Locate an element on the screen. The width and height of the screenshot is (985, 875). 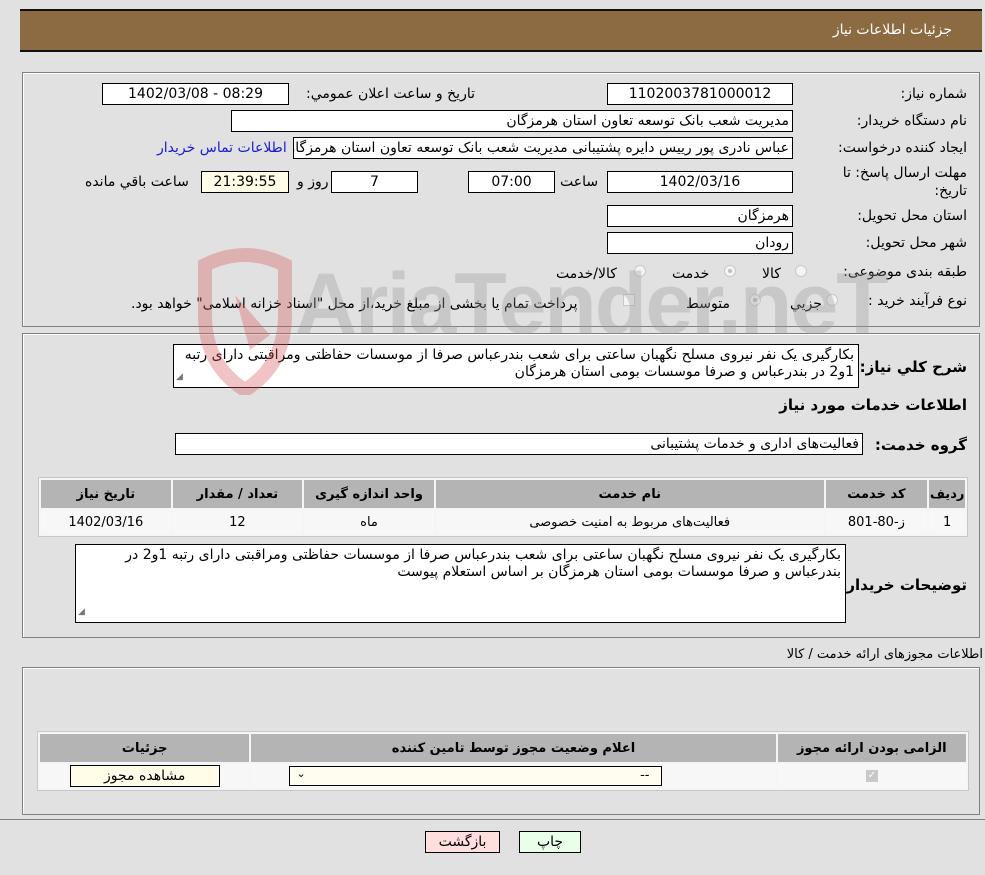
deadline-label: مهلت ارسال پاسخ: تا is located at coordinates (904, 173).